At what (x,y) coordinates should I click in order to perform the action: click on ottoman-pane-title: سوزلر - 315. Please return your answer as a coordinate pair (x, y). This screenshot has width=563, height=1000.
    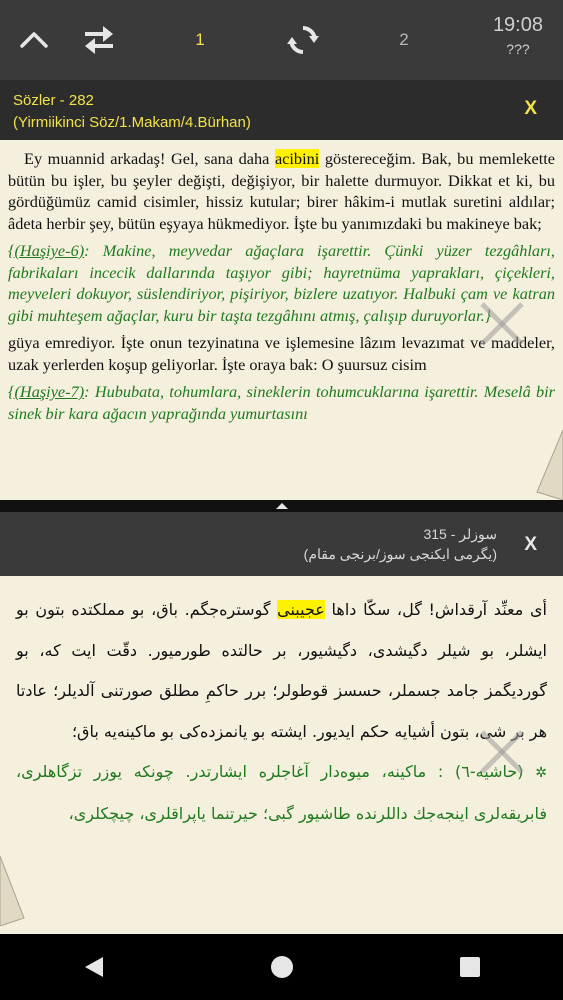
    Looking at the image, I should click on (460, 534).